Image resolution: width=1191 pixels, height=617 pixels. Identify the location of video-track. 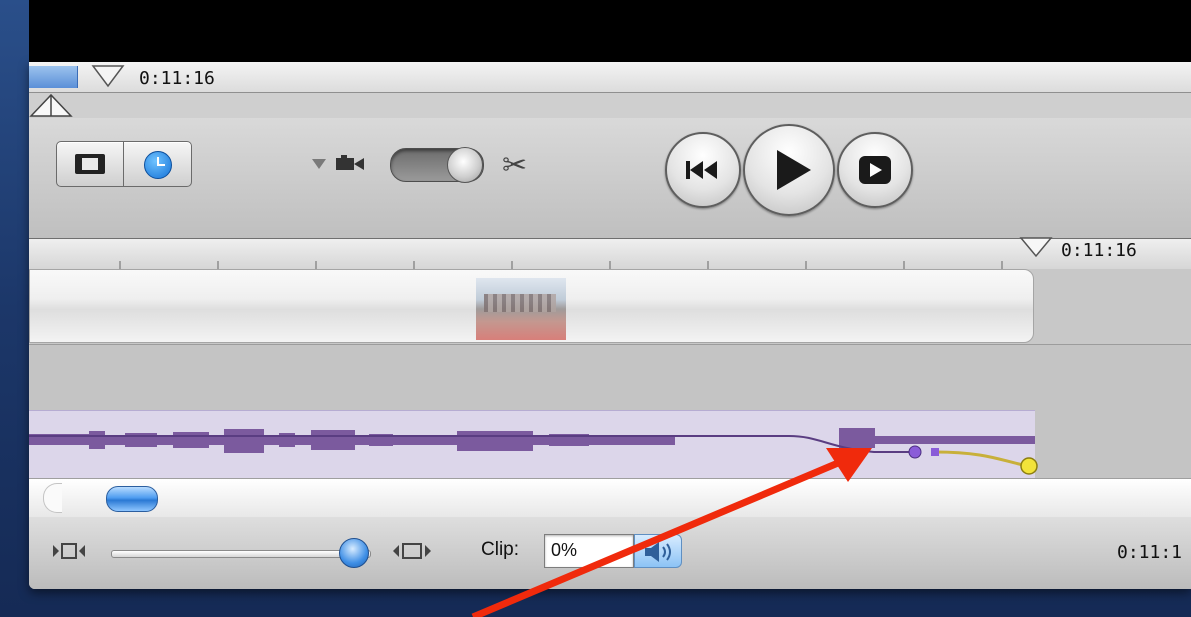
(610, 306).